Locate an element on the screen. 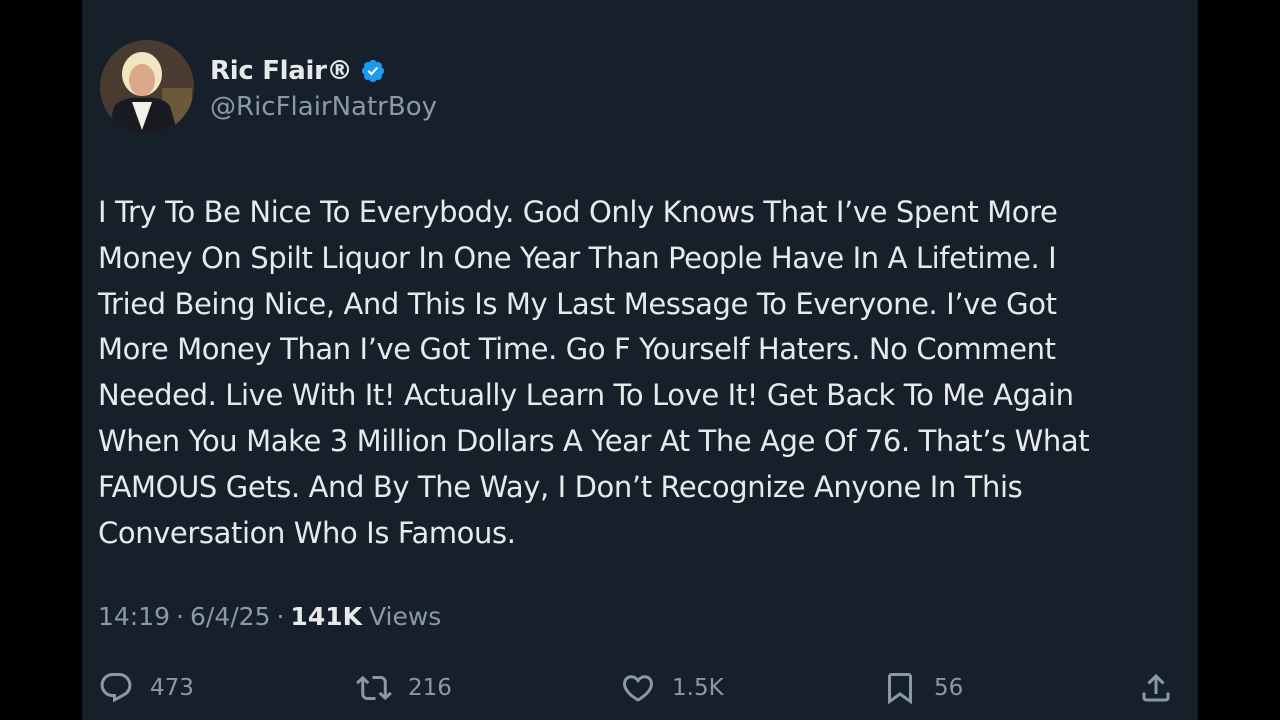 Image resolution: width=1280 pixels, height=720 pixels. reply-icon is located at coordinates (116, 688).